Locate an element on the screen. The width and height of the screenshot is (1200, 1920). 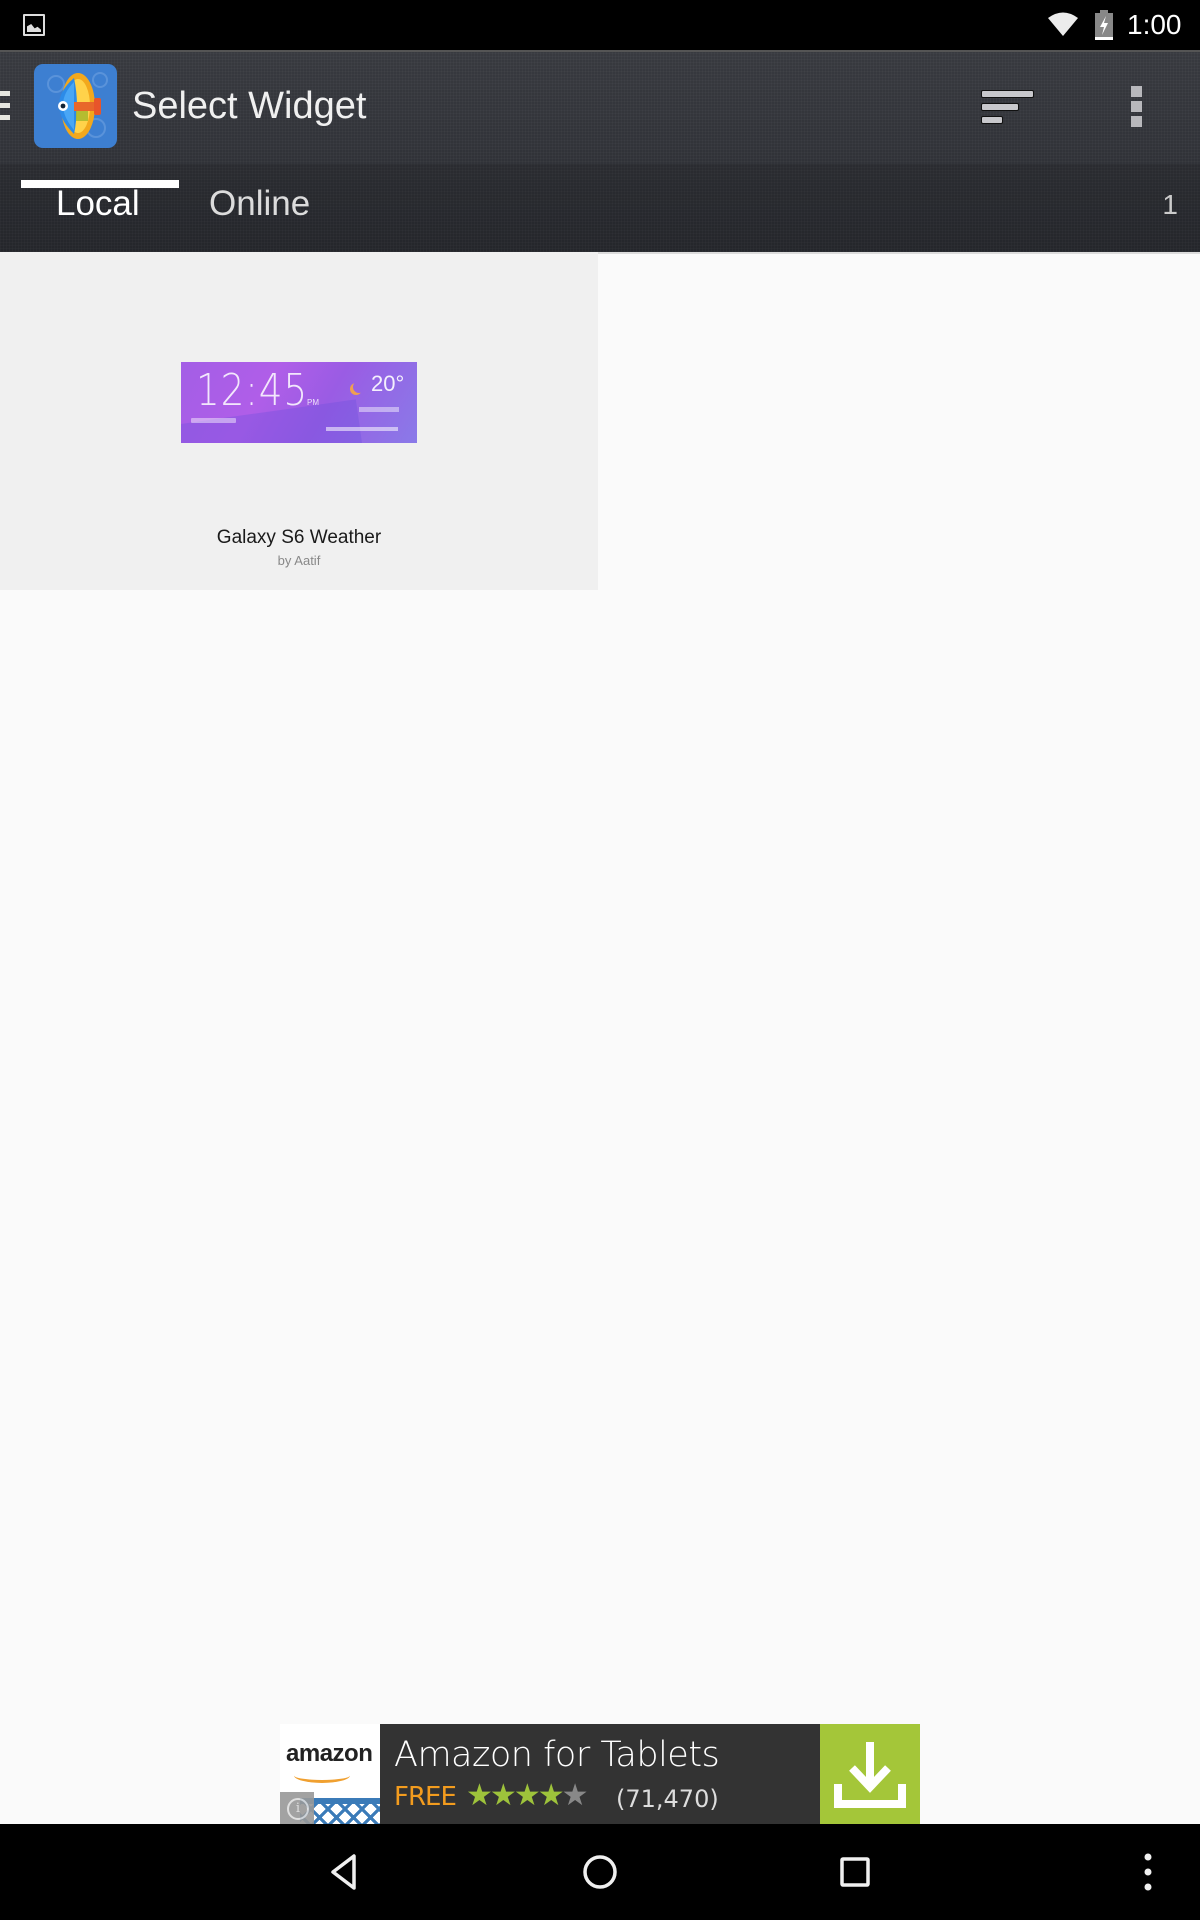
ad-rating-stars: ★★★★★ is located at coordinates (527, 1795).